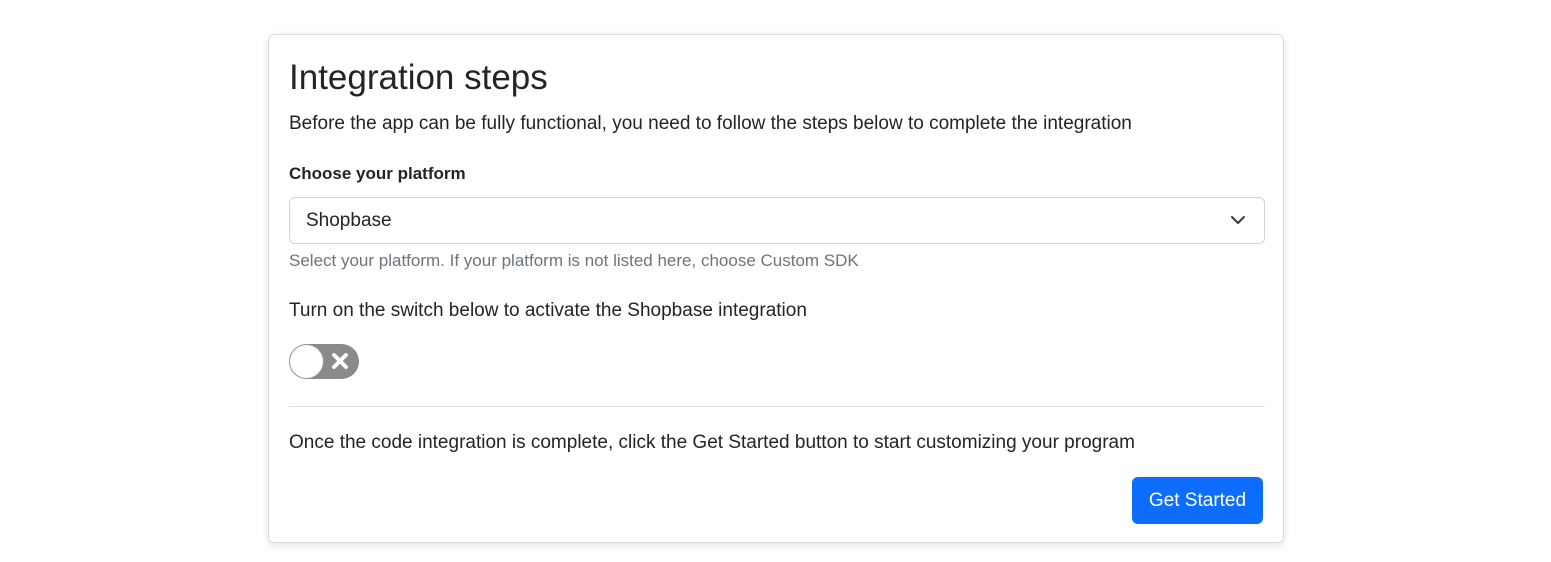 The height and width of the screenshot is (562, 1551). What do you see at coordinates (777, 220) in the screenshot?
I see `platform-select: Shopbase` at bounding box center [777, 220].